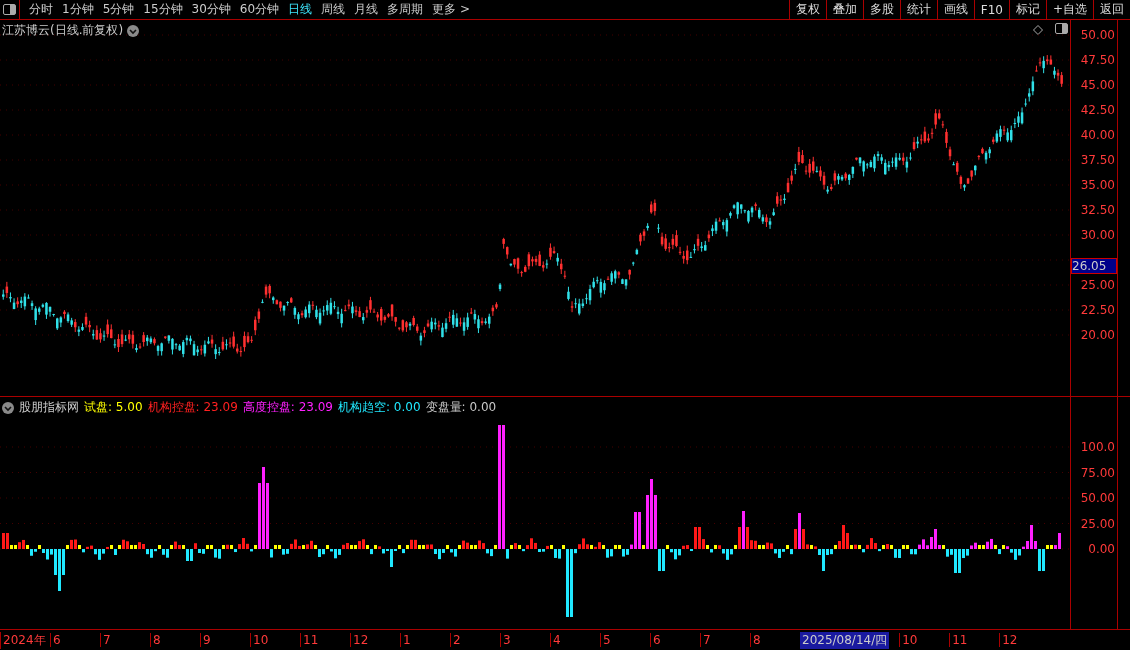 Image resolution: width=1130 pixels, height=650 pixels. Describe the element at coordinates (211, 9) in the screenshot. I see `period-tab: 30分钟` at that location.